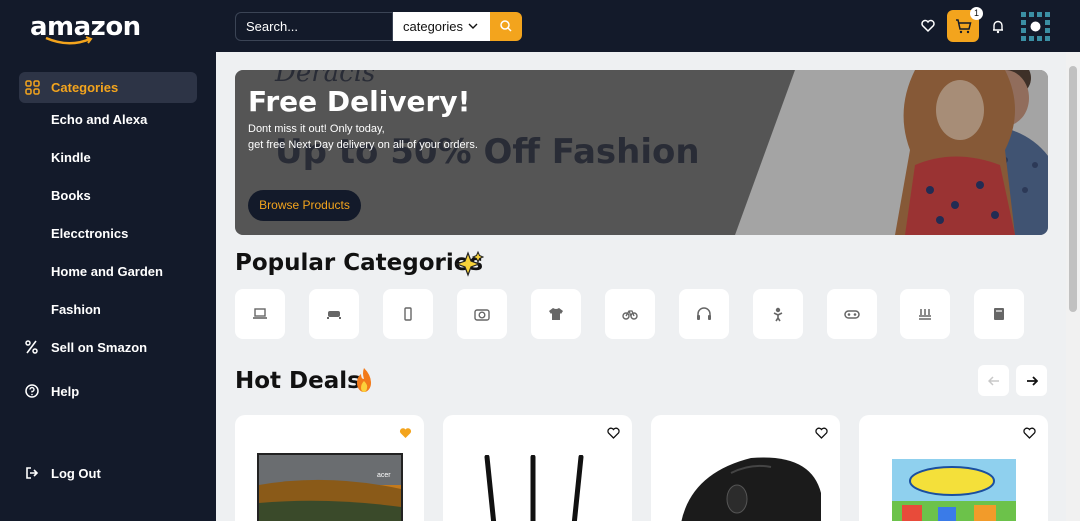 This screenshot has height=521, width=1080. I want to click on popular-categories-title: Popular Categories, so click(359, 263).